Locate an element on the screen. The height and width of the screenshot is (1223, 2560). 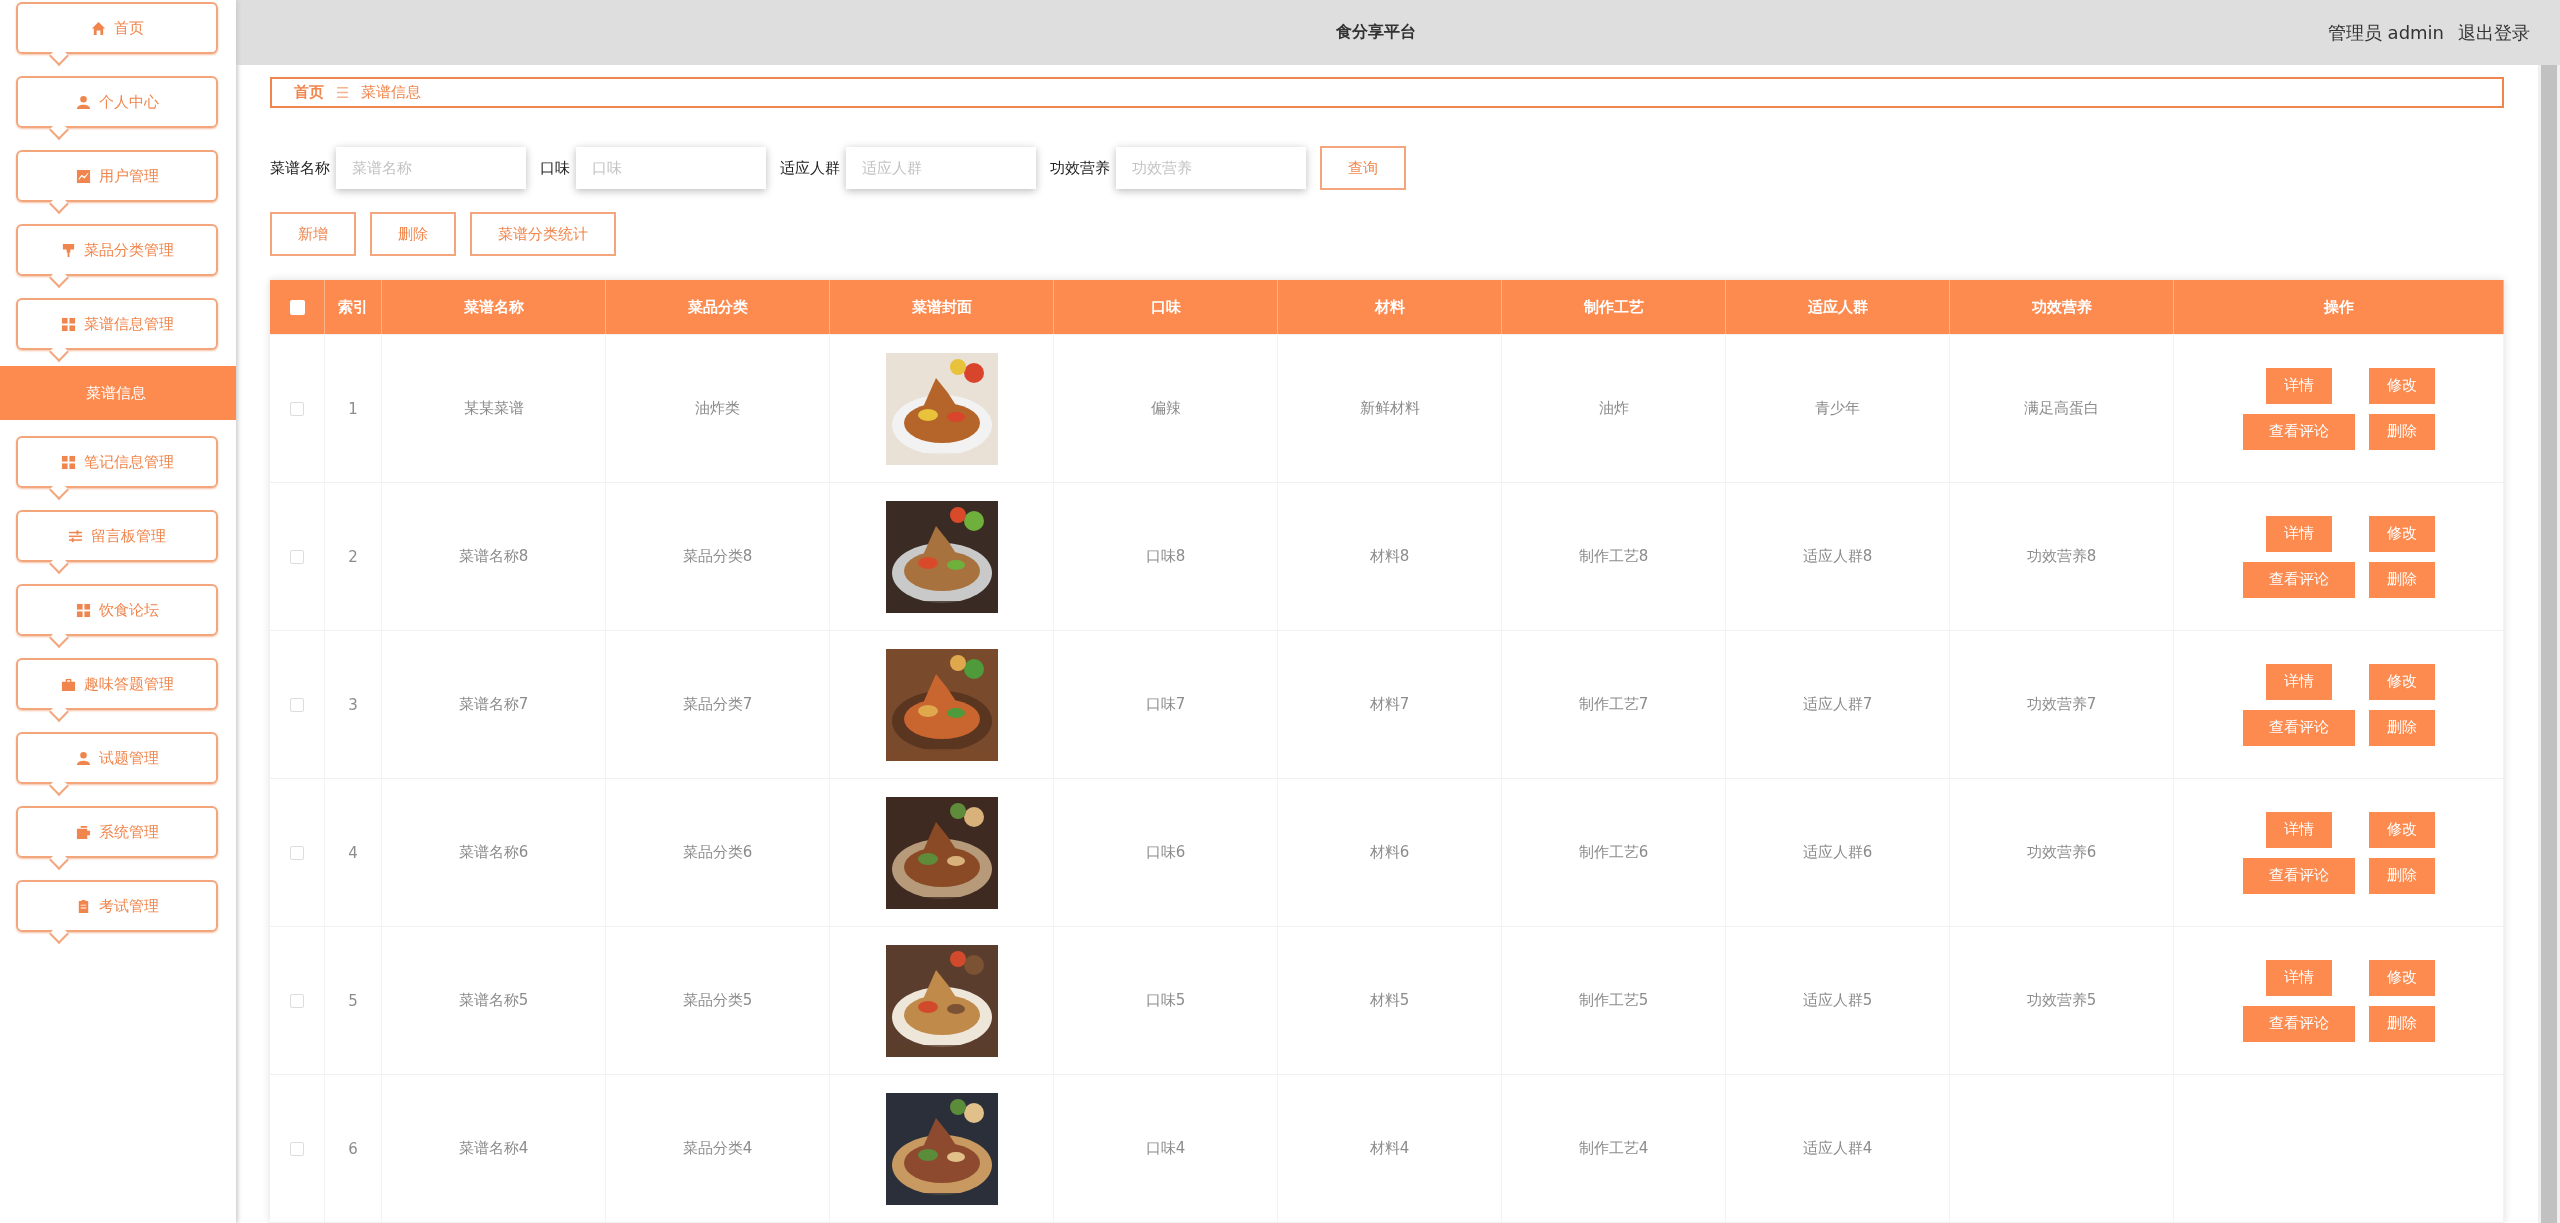
table-cell: 适应人群6 is located at coordinates (1837, 852).